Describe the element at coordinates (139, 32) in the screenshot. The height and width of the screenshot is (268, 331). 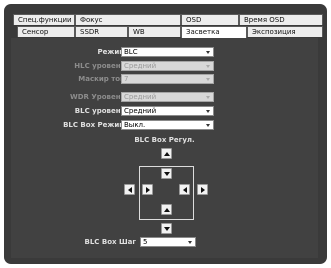
I see `tab-label: WB` at that location.